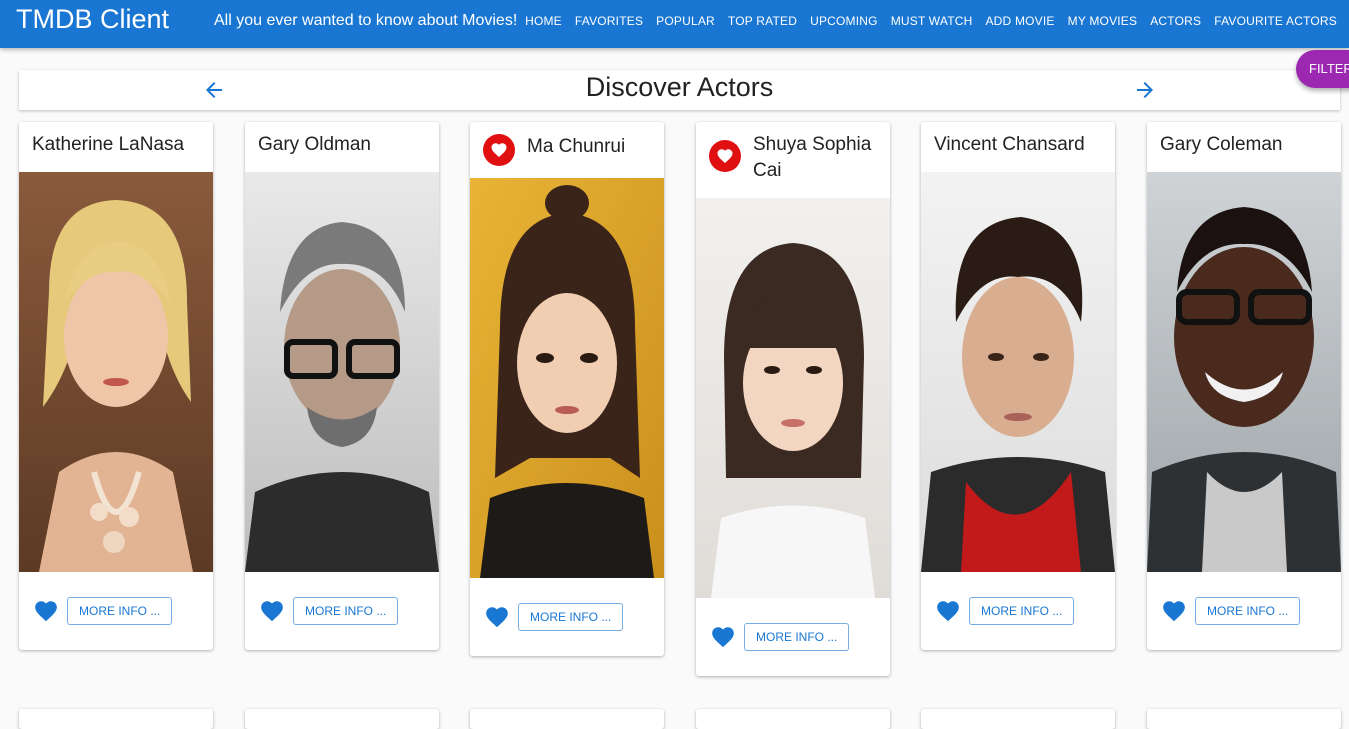 The image size is (1349, 729). I want to click on nav-upcoming: UPCOMING, so click(844, 21).